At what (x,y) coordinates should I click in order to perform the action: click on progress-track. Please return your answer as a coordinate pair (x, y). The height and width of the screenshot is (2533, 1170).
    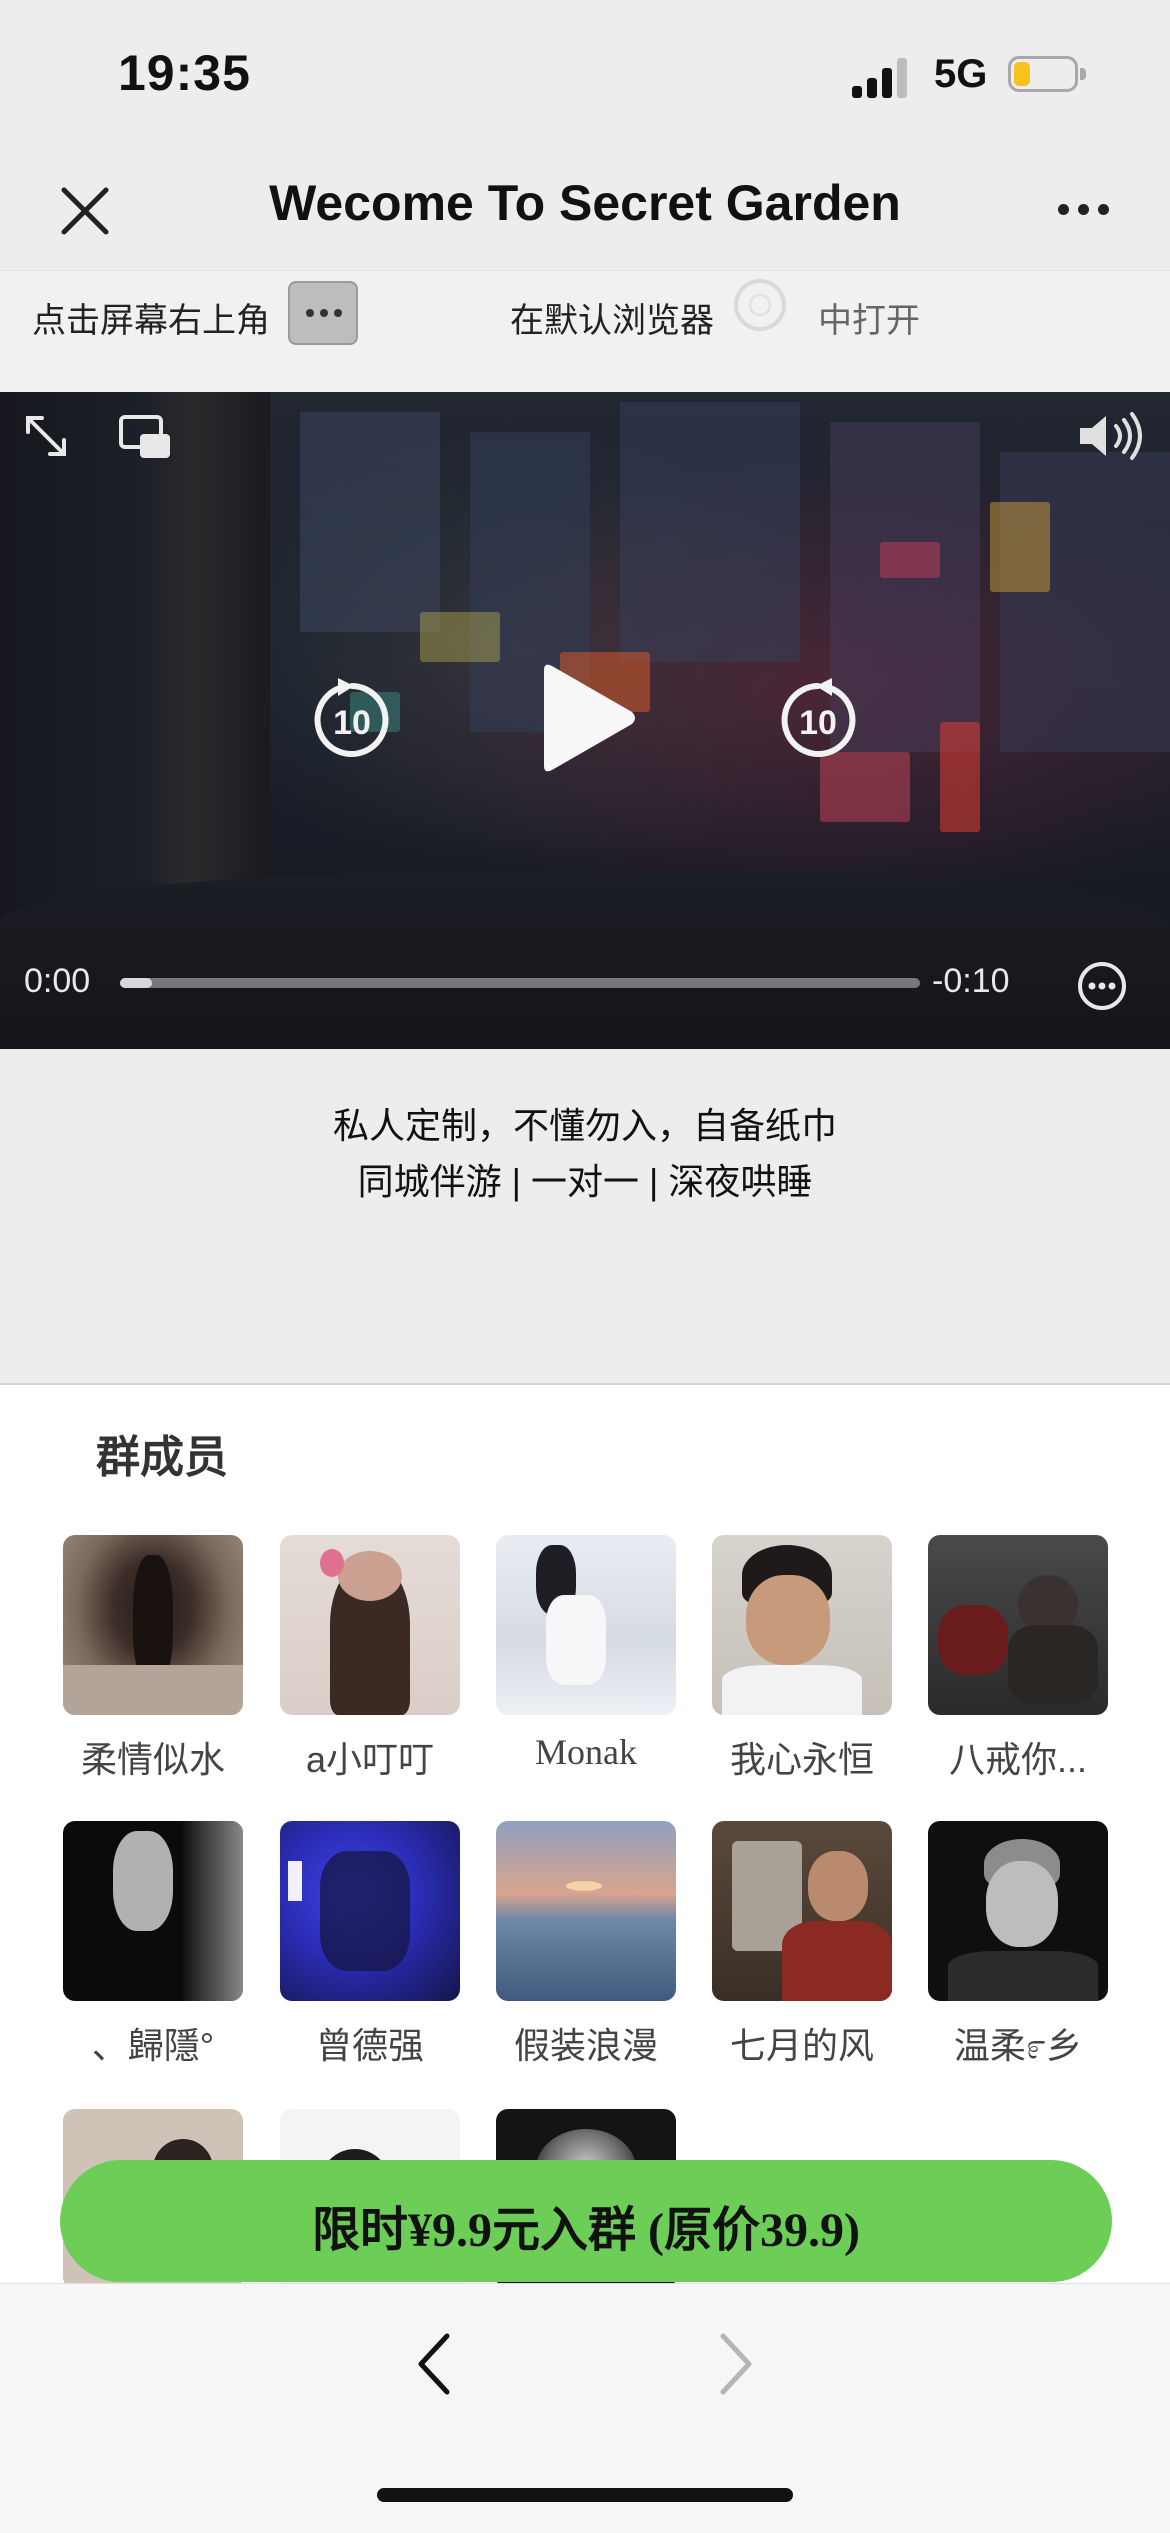
    Looking at the image, I should click on (520, 983).